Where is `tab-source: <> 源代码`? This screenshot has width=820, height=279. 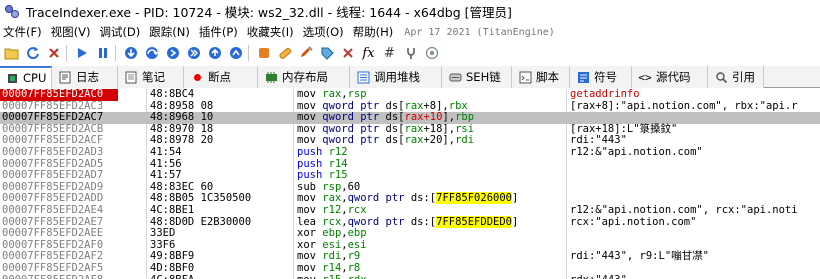 tab-source: <> 源代码 is located at coordinates (670, 77).